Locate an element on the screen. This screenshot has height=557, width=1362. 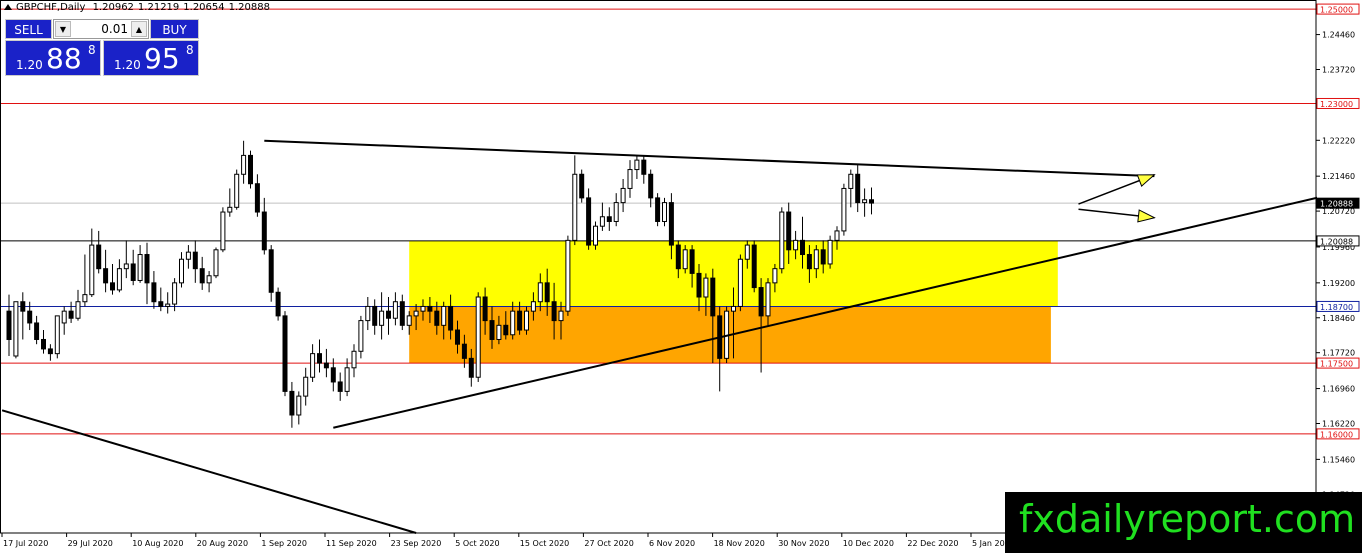
collapse-triangle-icon is located at coordinates (8, 7).